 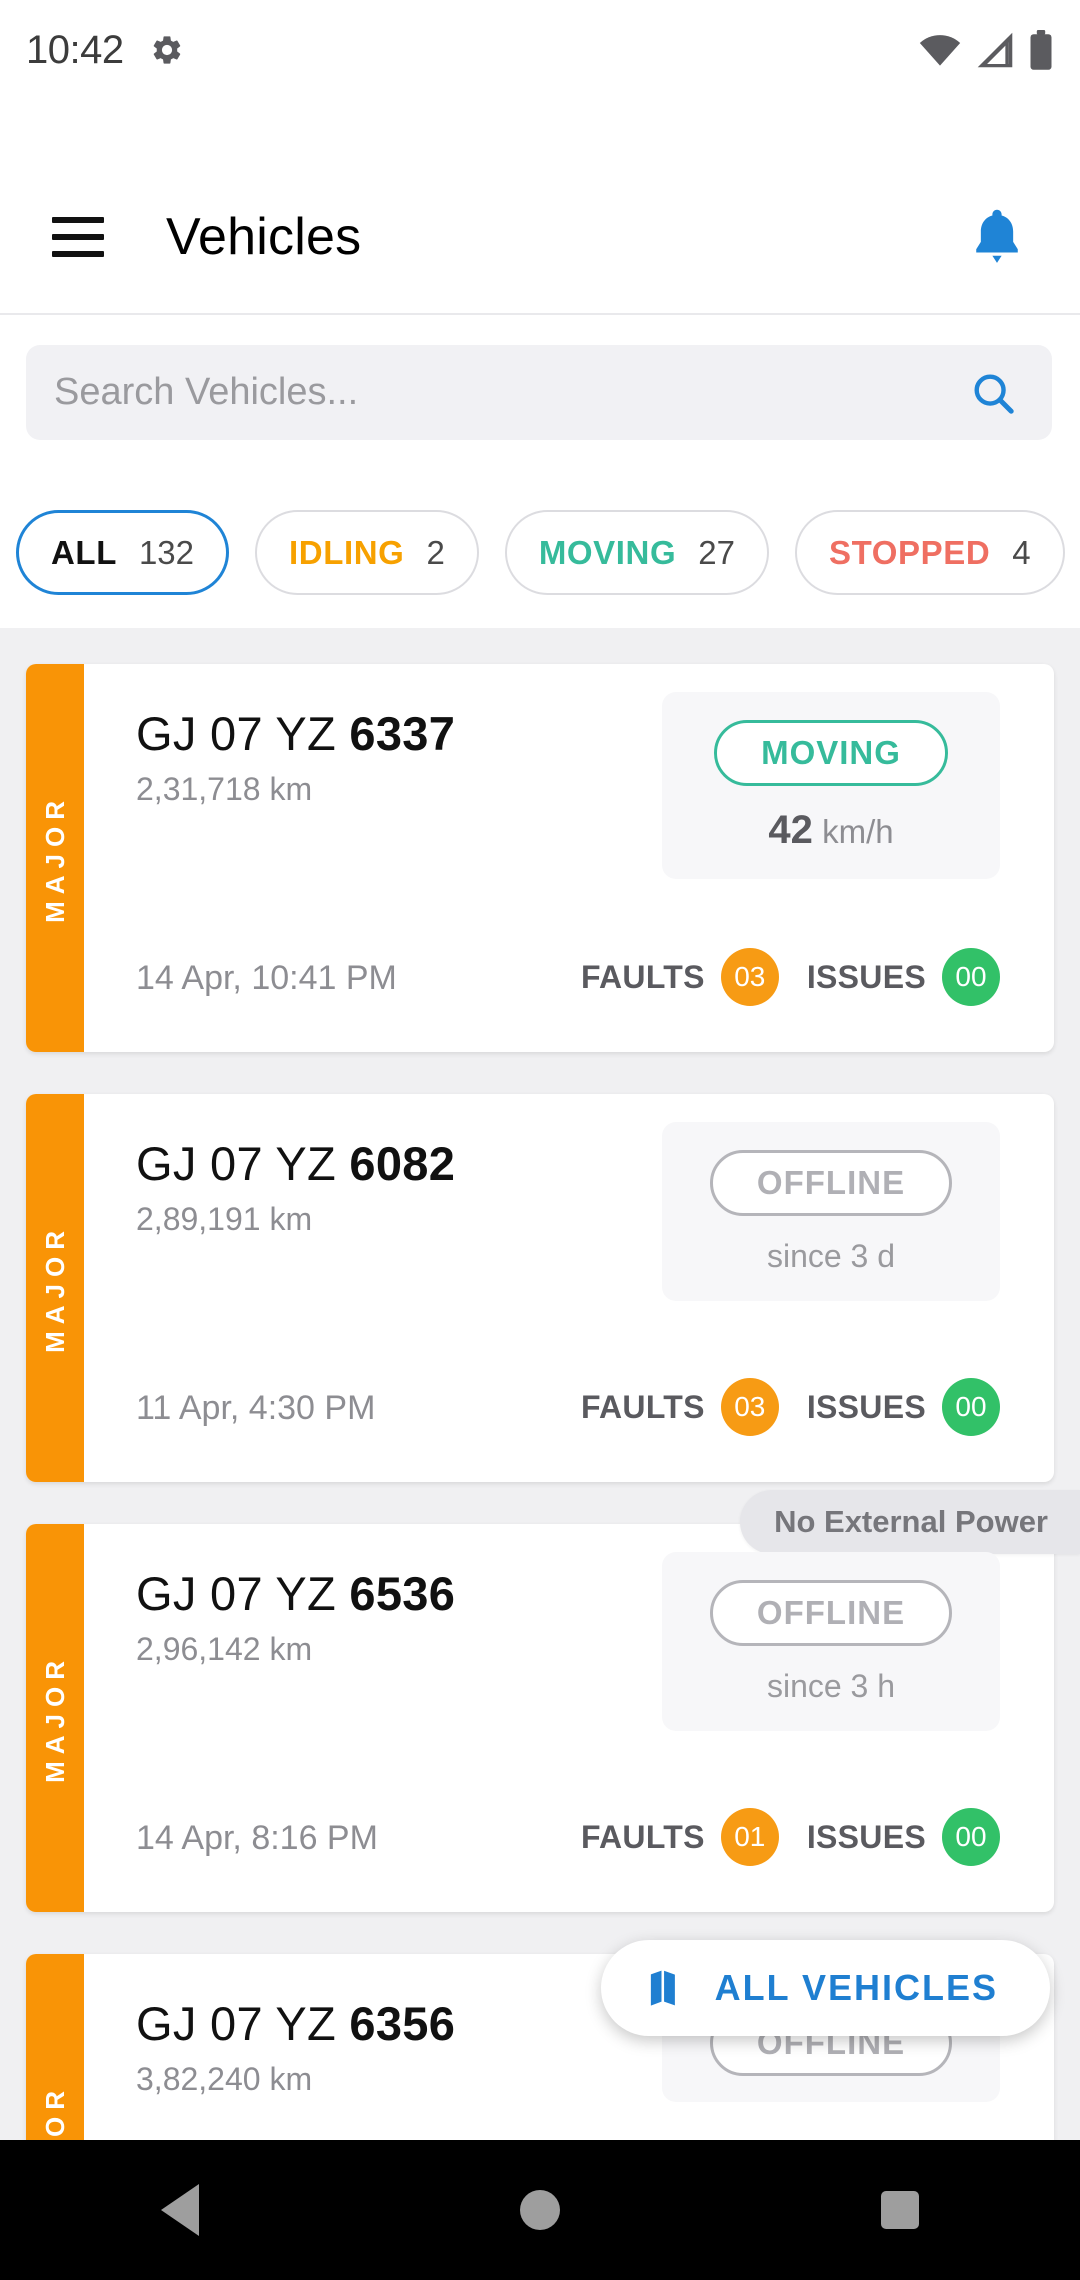 What do you see at coordinates (997, 237) in the screenshot?
I see `bell-icon` at bounding box center [997, 237].